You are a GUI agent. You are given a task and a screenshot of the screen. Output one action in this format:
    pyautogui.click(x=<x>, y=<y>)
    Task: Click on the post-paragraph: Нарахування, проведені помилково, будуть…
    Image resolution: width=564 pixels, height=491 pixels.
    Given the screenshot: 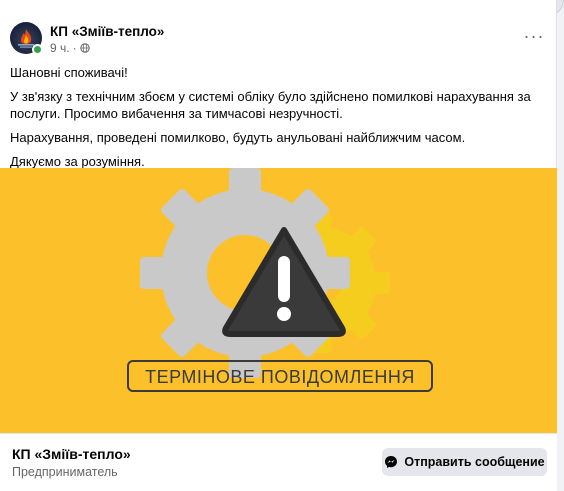 What is the action you would take?
    pyautogui.click(x=238, y=137)
    